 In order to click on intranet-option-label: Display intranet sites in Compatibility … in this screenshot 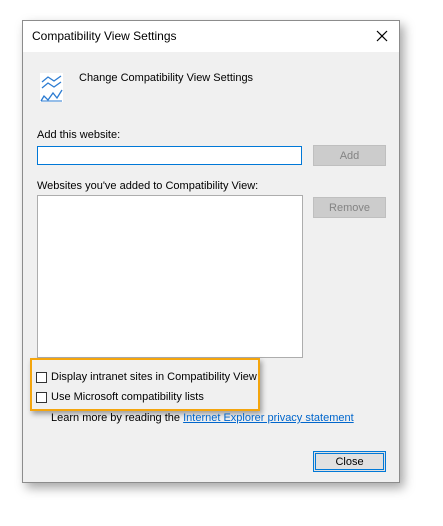, I will do `click(154, 377)`.